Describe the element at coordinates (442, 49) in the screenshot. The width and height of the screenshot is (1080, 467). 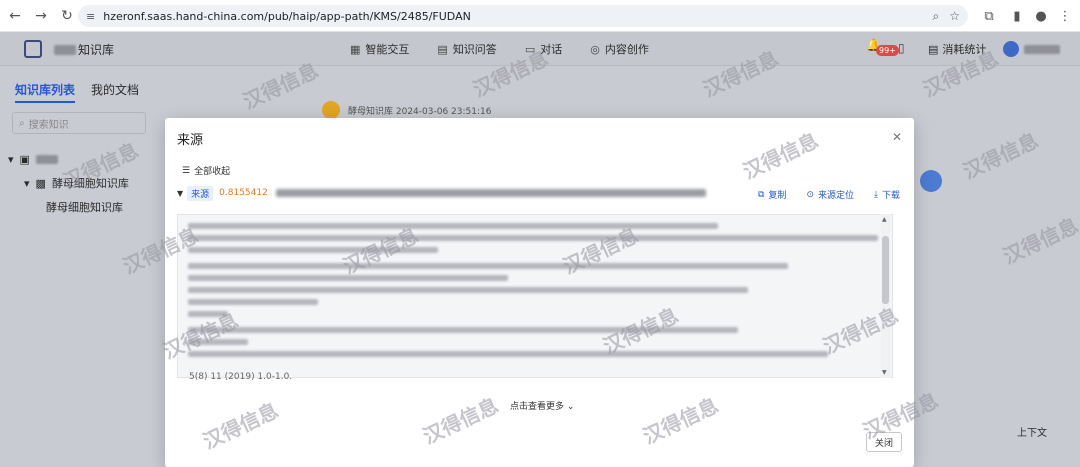
I see `book-icon: ▤` at that location.